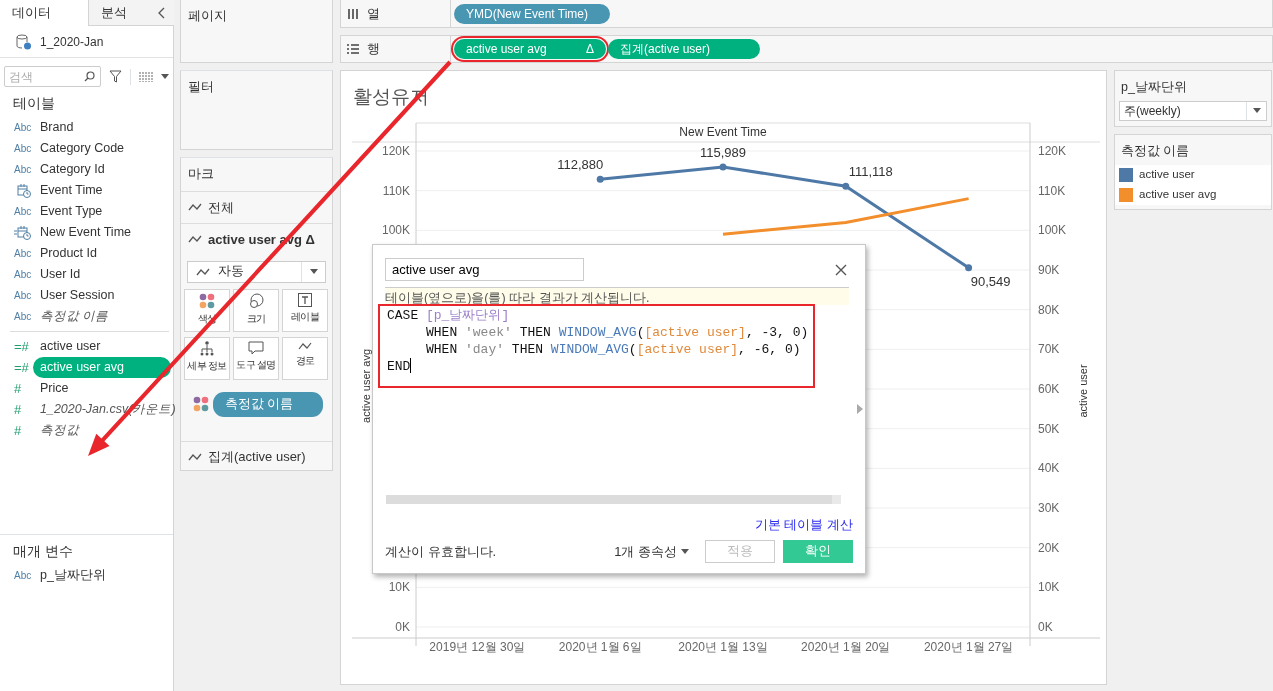 This screenshot has height=691, width=1273. What do you see at coordinates (256, 347) in the screenshot?
I see `speech-bubble-icon` at bounding box center [256, 347].